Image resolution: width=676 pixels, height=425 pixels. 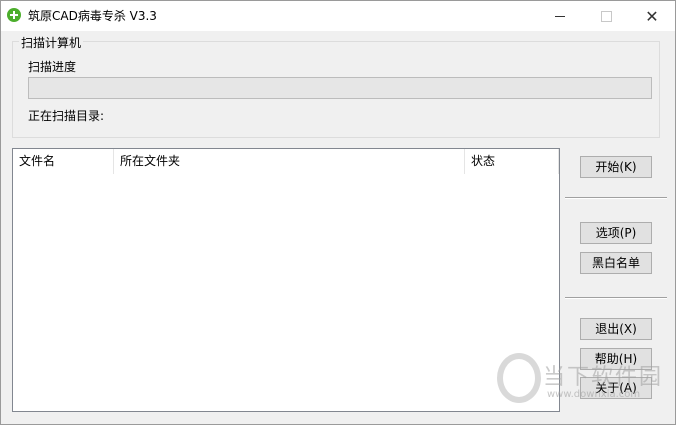 I want to click on close-icon: ✕, so click(x=652, y=16).